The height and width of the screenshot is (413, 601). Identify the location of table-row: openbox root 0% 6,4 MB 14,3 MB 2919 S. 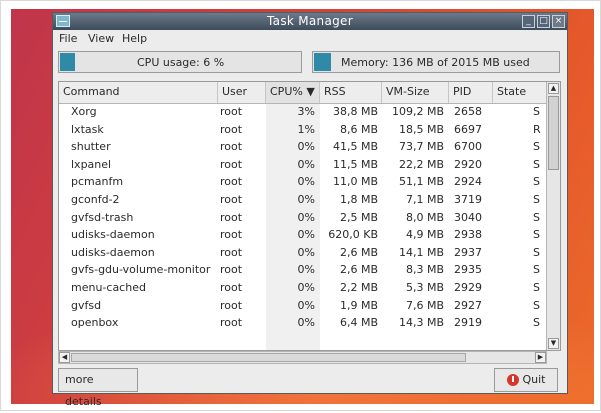
(303, 323).